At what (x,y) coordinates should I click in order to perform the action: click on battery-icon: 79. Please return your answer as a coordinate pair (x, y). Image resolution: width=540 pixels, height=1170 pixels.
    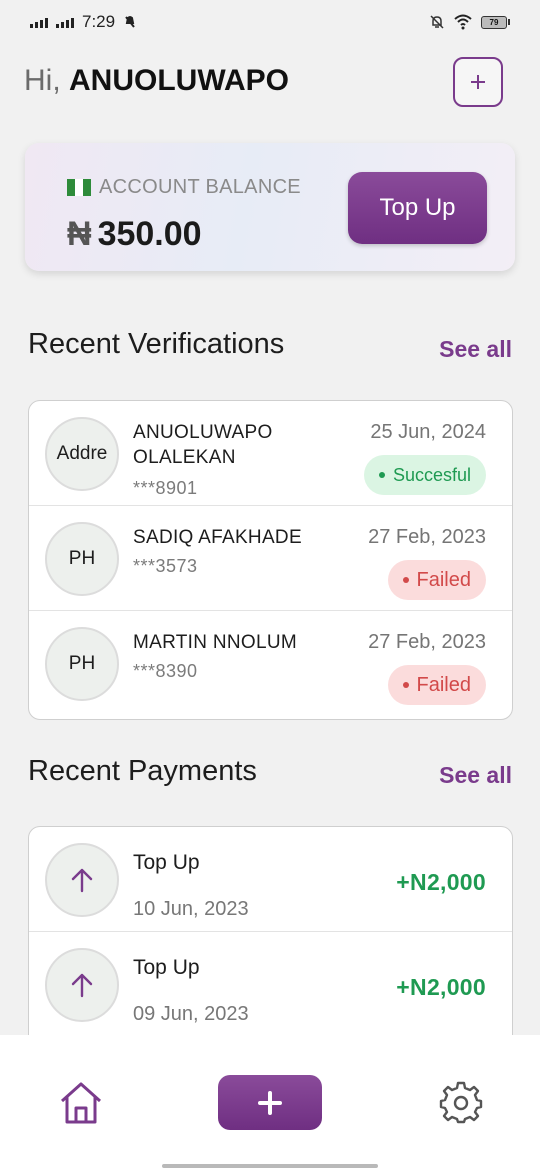
    Looking at the image, I should click on (495, 22).